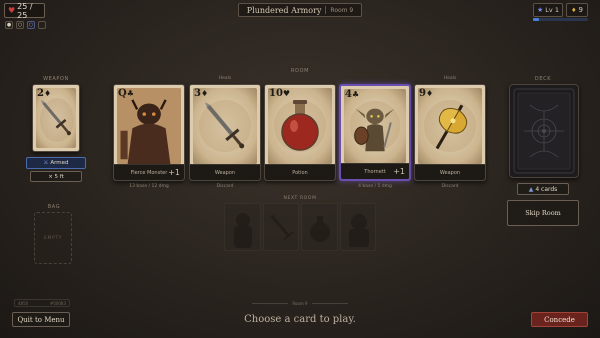  Describe the element at coordinates (122, 93) in the screenshot. I see `card-rank-value: Q` at that location.